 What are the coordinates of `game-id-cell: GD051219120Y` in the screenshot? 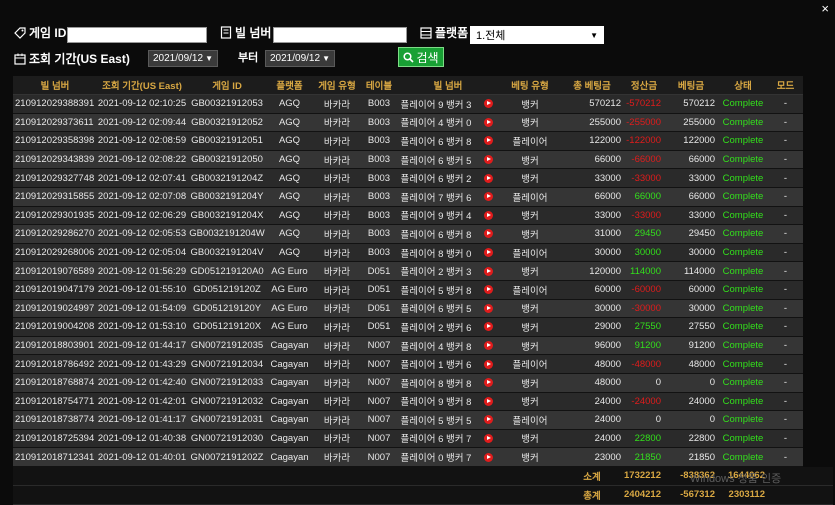 It's located at (227, 309).